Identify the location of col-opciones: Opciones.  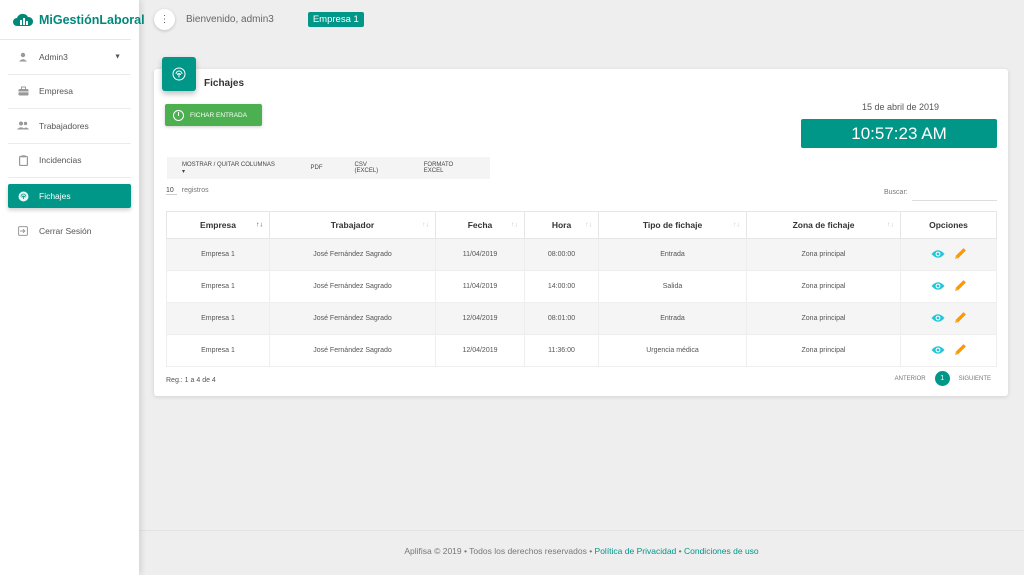
(948, 225).